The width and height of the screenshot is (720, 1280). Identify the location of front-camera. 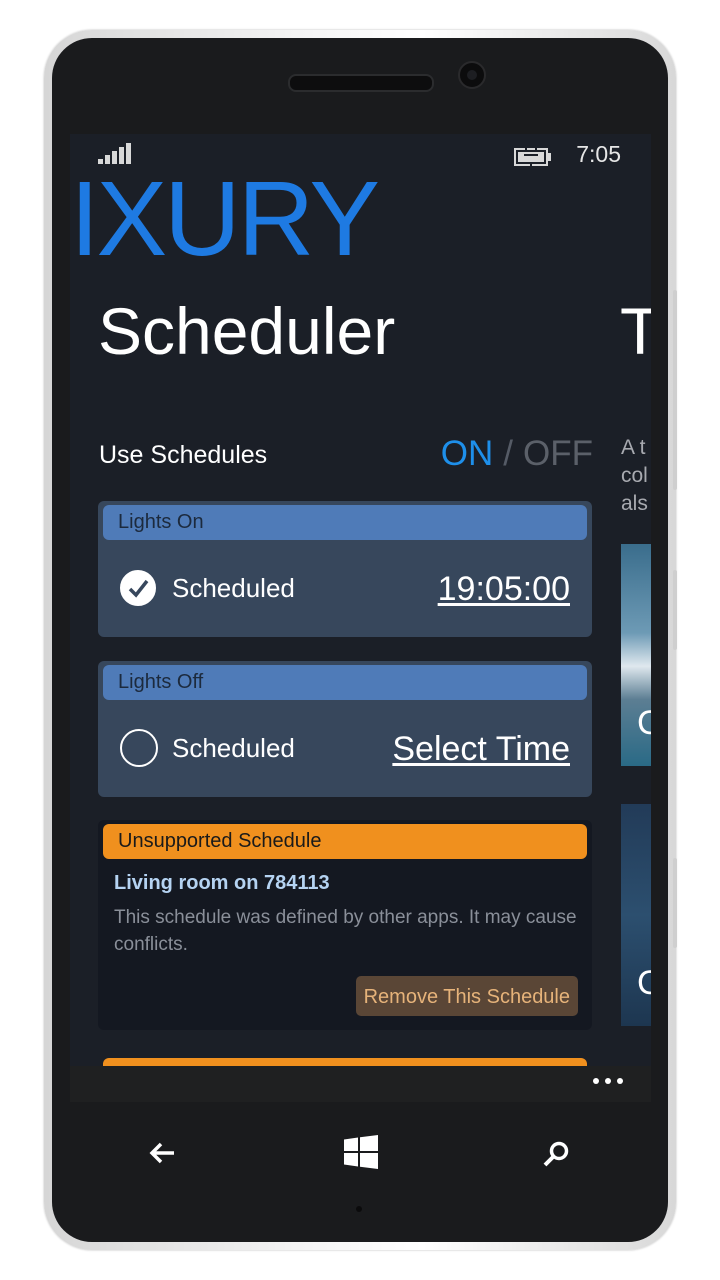
(472, 75).